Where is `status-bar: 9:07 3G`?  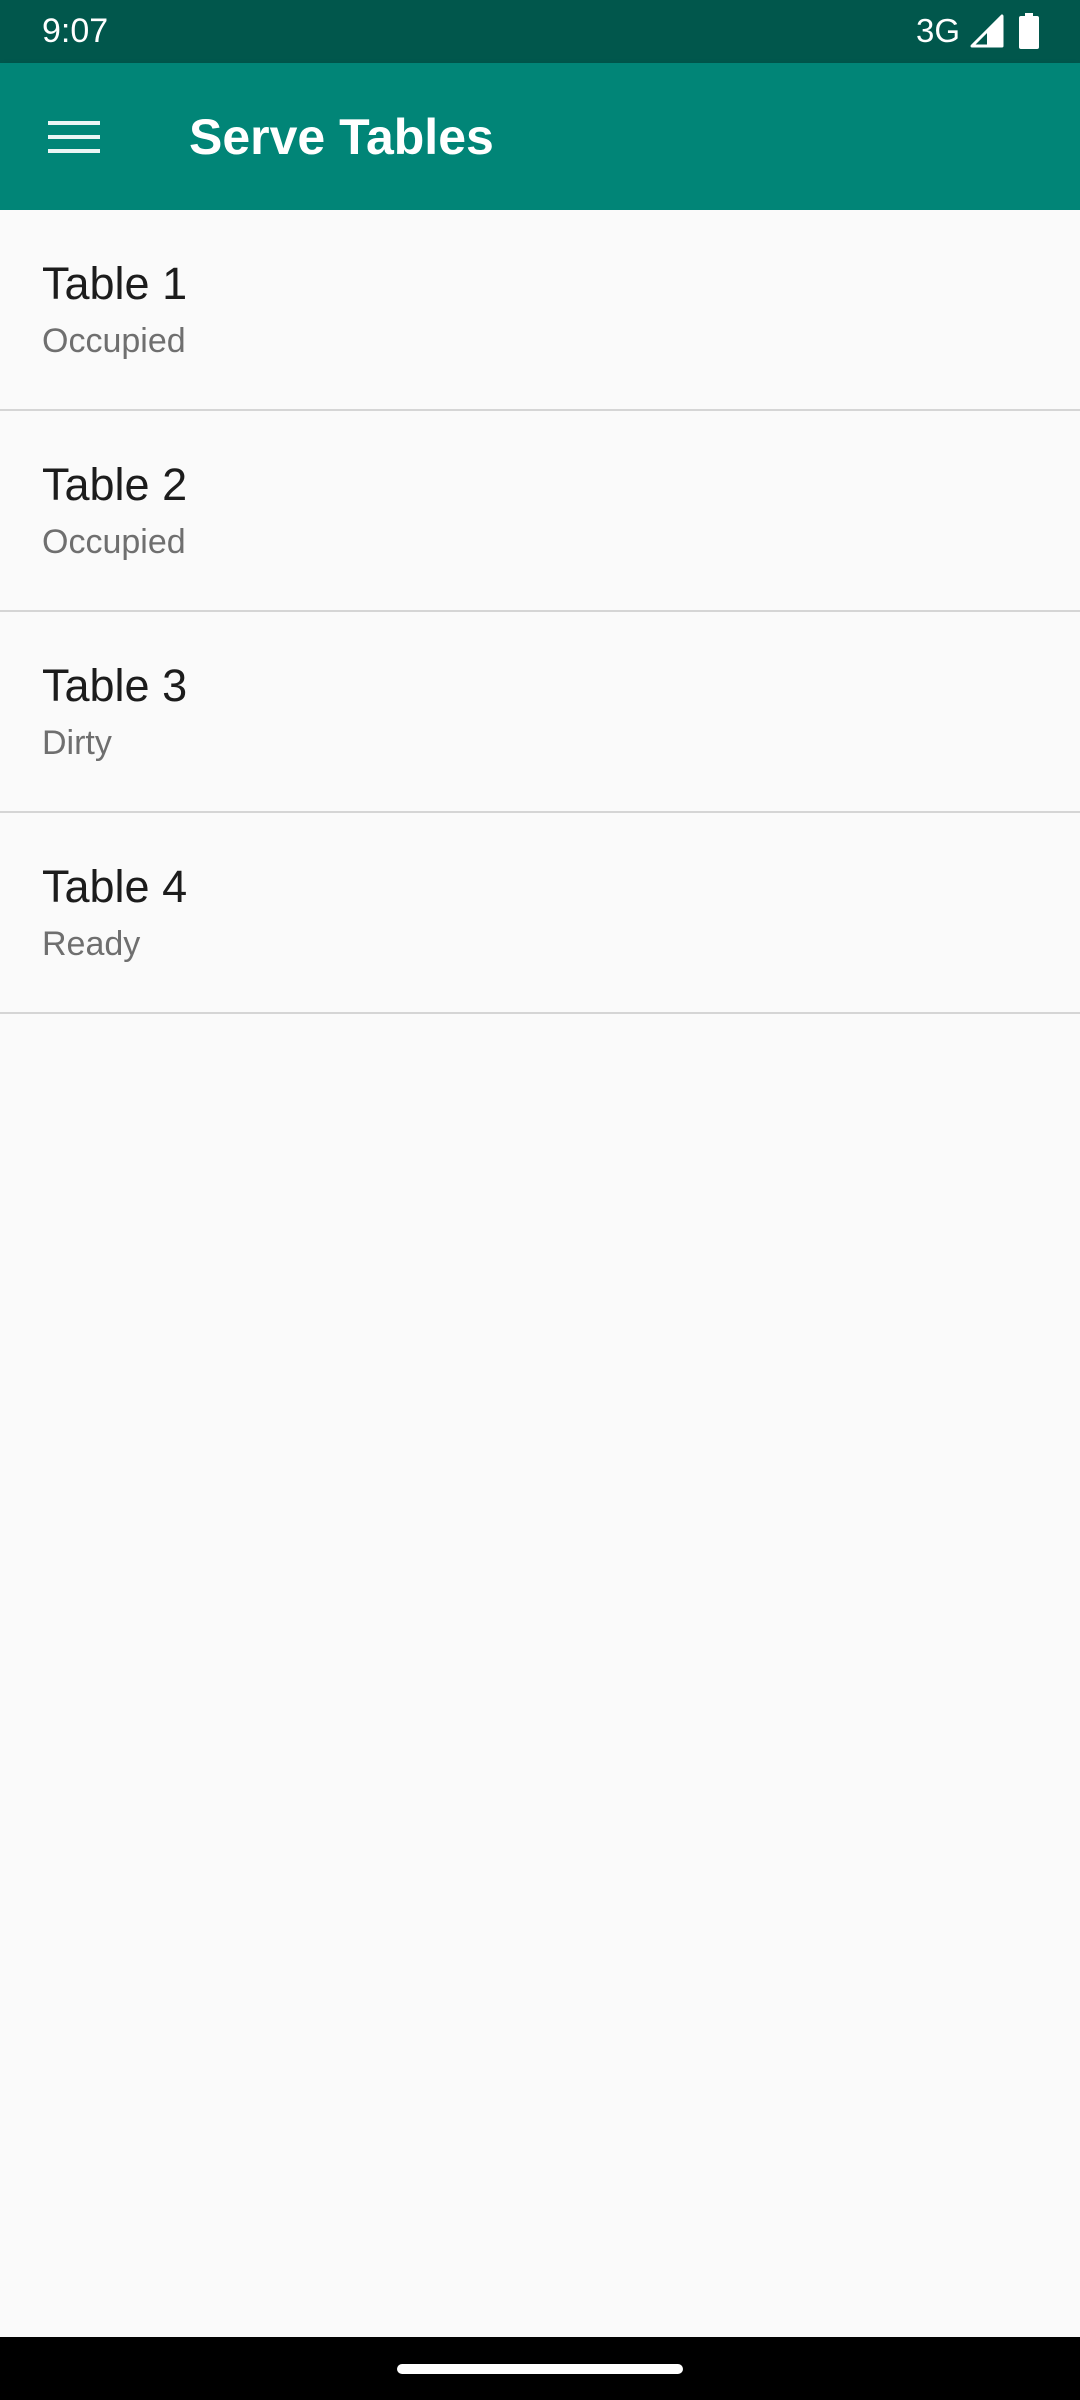
status-bar: 9:07 3G is located at coordinates (540, 31).